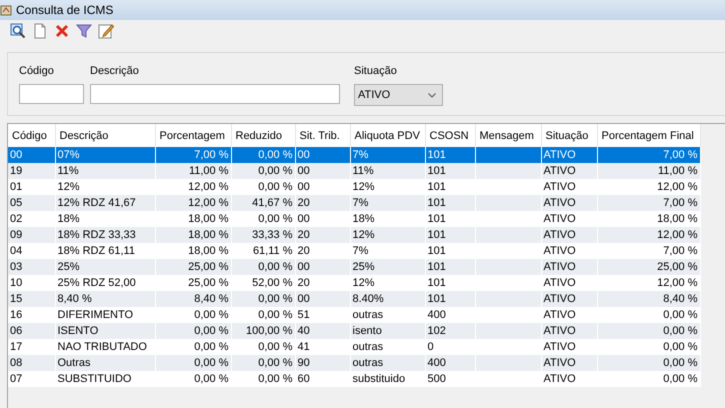 The height and width of the screenshot is (408, 725). I want to click on edit-icon, so click(106, 31).